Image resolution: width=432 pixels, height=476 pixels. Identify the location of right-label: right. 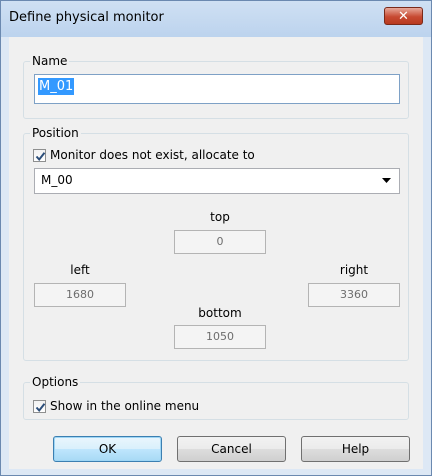
(354, 270).